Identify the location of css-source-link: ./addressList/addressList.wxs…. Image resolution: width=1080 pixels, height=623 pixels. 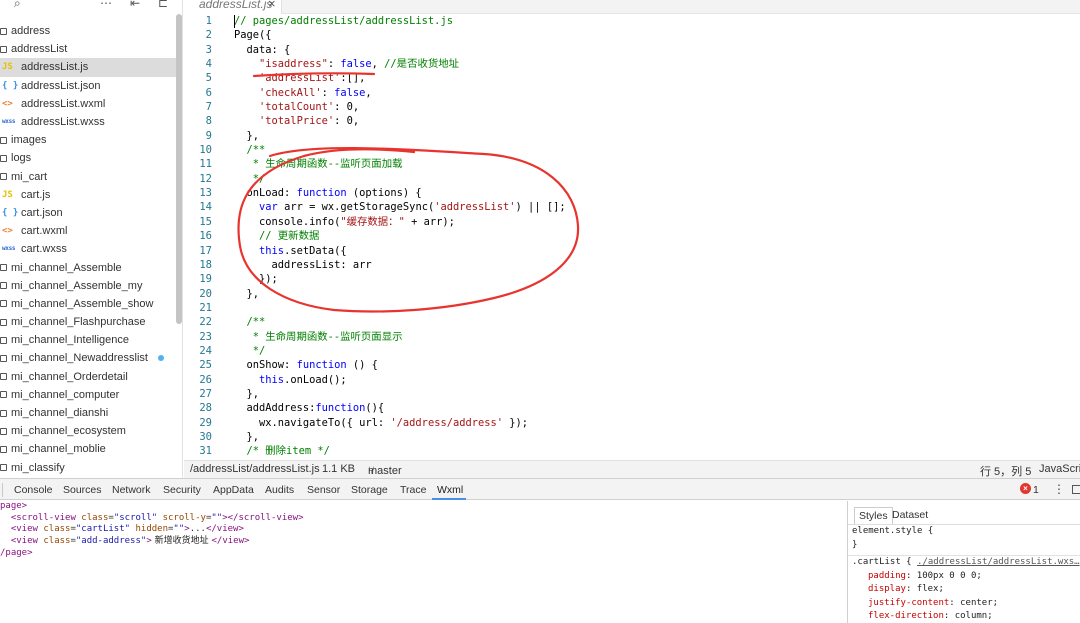
(998, 562).